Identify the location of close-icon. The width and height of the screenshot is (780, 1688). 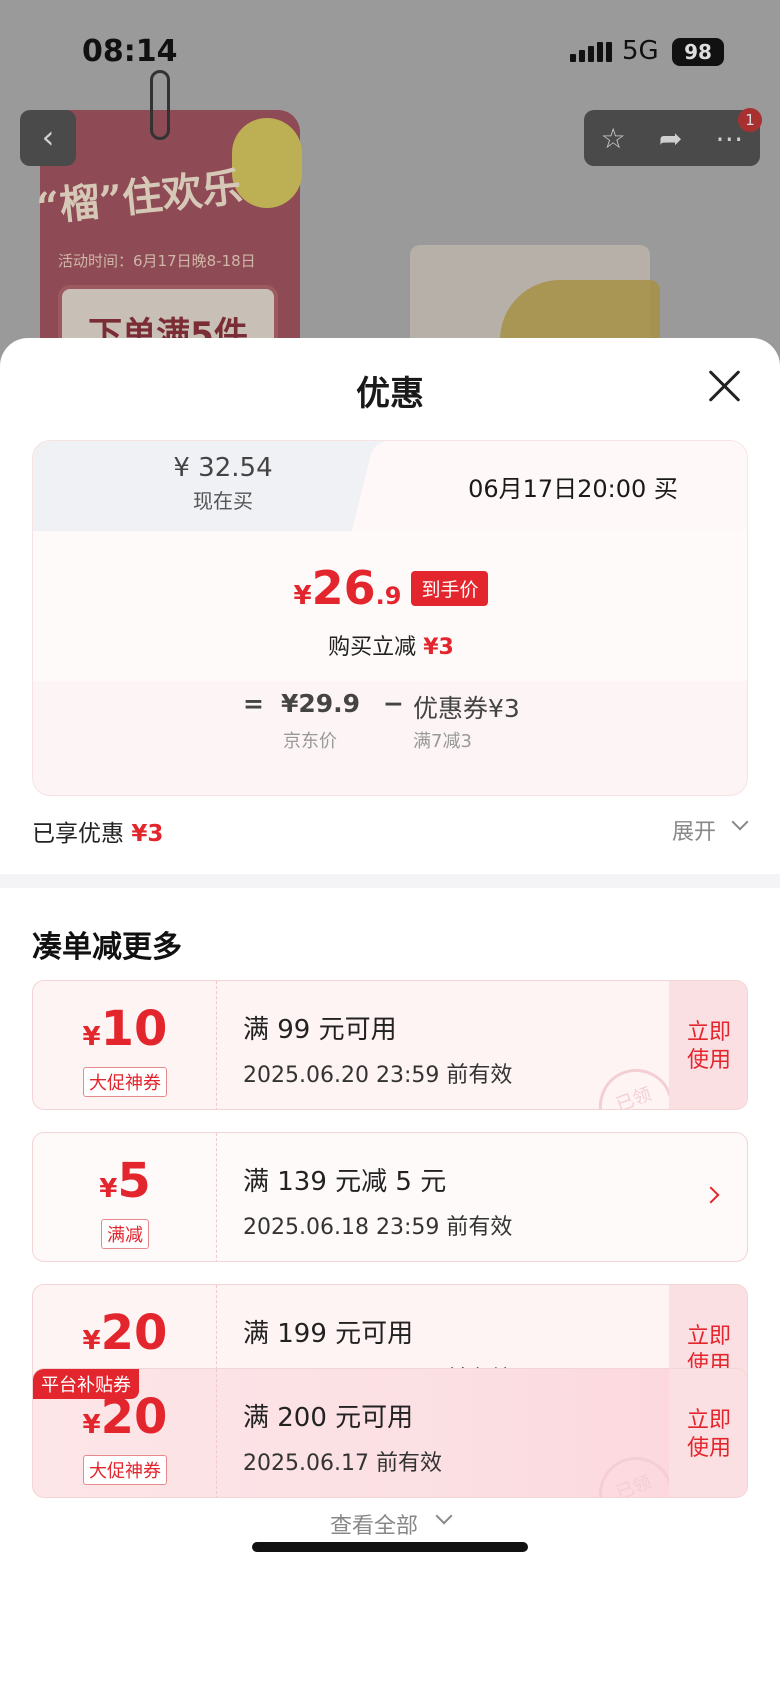
(724, 386).